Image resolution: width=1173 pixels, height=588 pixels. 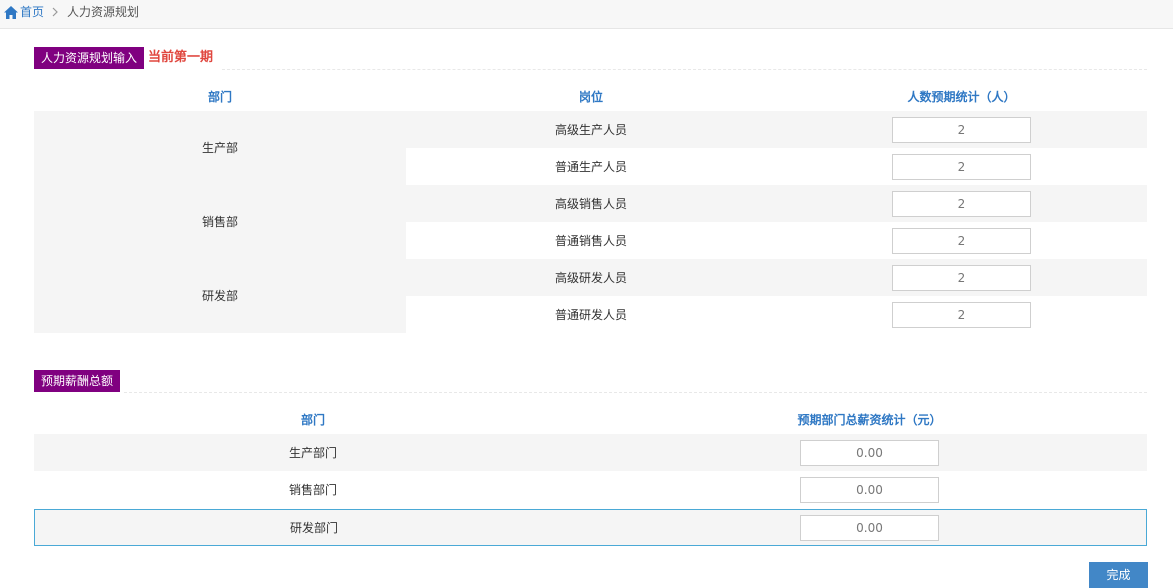 I want to click on count-input-senior-rnd, so click(x=961, y=278).